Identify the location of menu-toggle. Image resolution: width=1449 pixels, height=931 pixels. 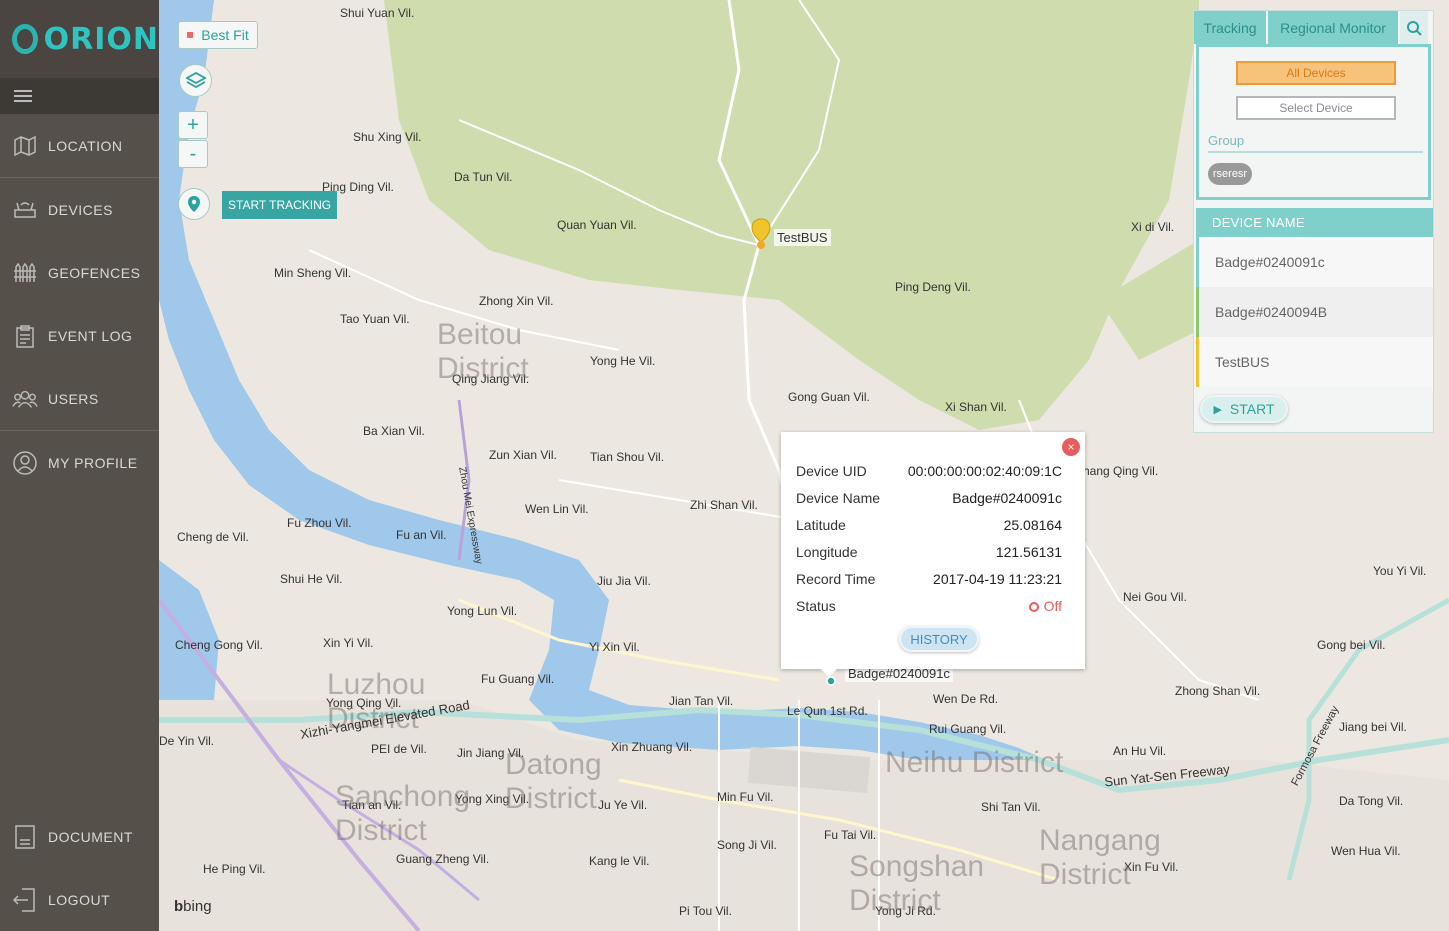
(79, 96).